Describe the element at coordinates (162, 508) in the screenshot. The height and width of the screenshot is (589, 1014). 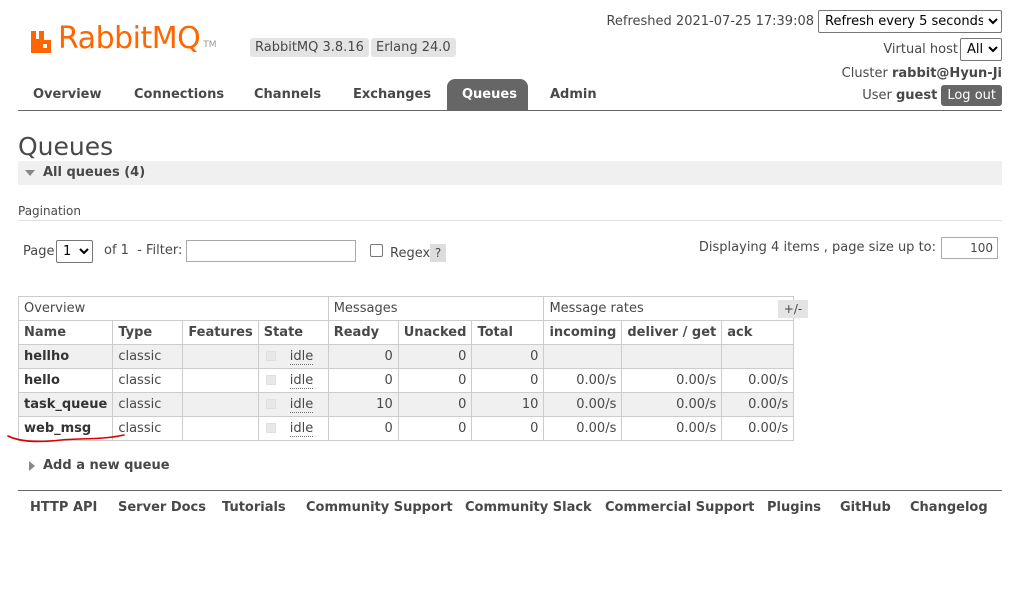
I see `footer-link-server-docs: Server Docs` at that location.